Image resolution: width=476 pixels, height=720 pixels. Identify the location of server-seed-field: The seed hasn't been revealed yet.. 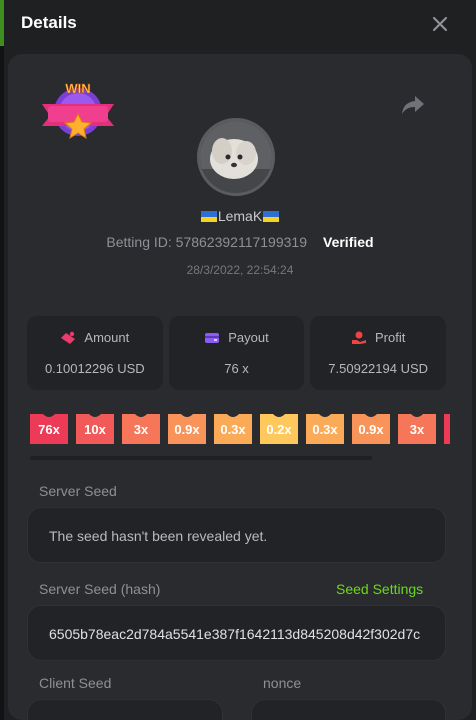
(236, 535).